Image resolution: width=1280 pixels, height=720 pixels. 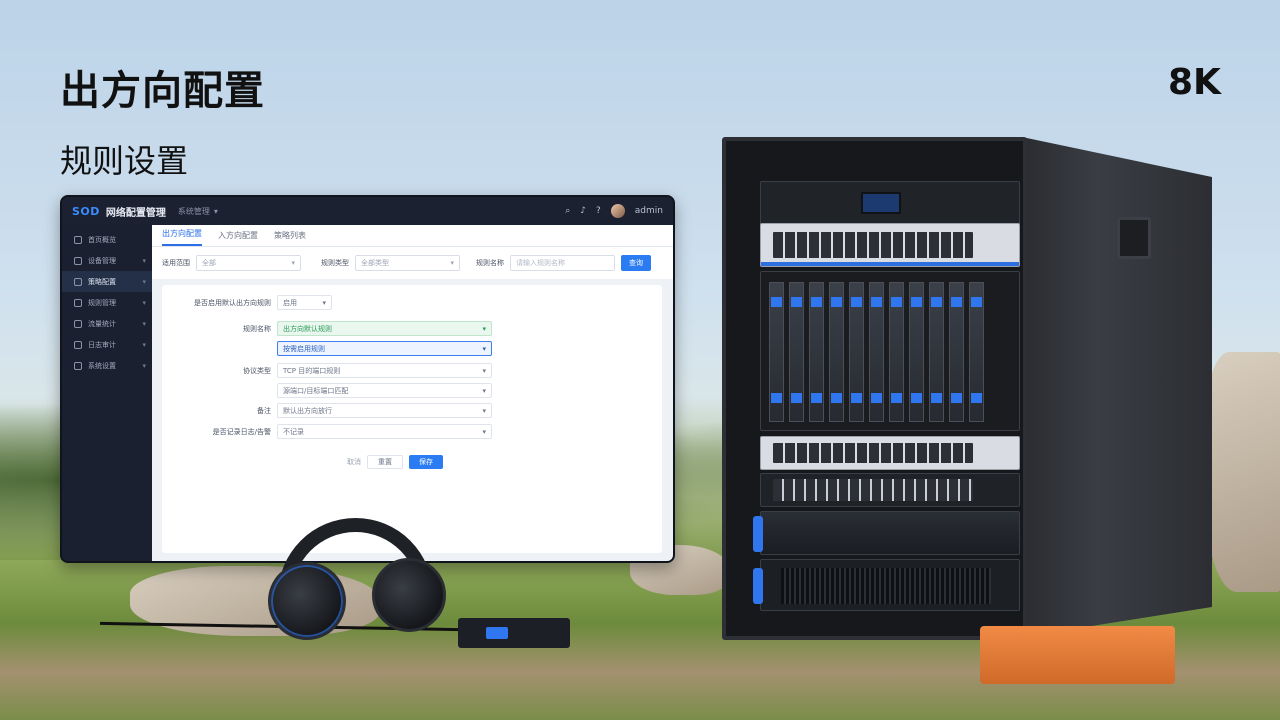 I want to click on sidebar-item-overview: 首页概览, so click(x=107, y=239).